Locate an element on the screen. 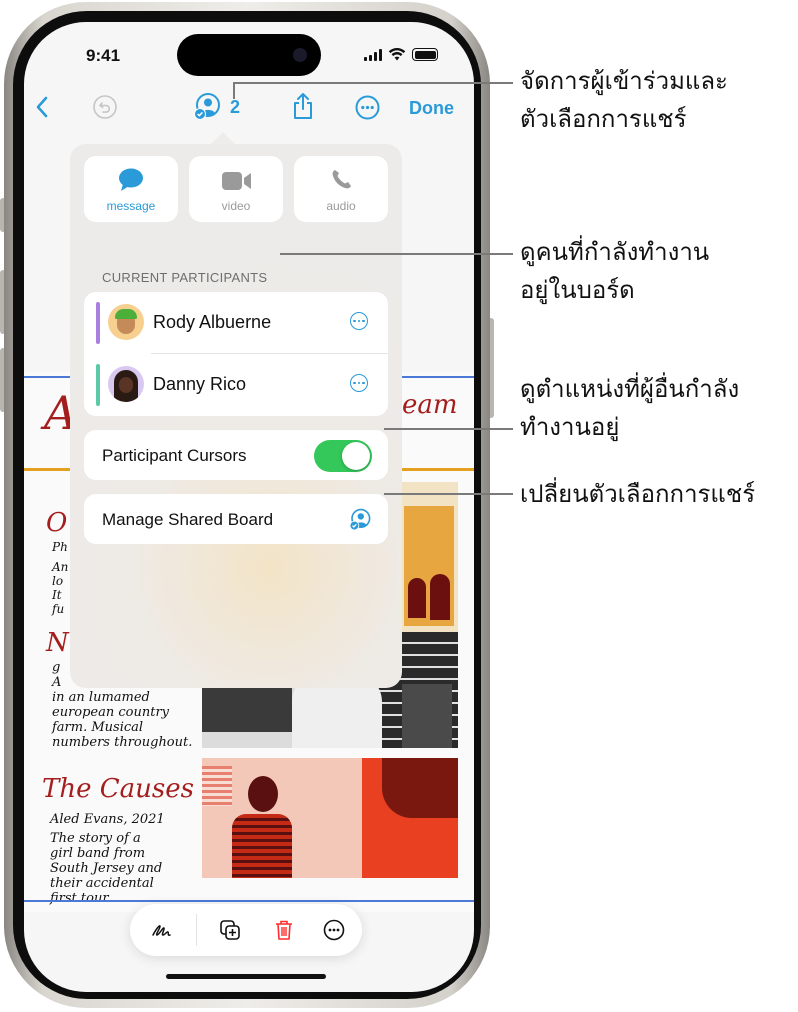 The width and height of the screenshot is (798, 1012). callout-line: ดูคนที่กำลังทำงาน is located at coordinates (615, 252).